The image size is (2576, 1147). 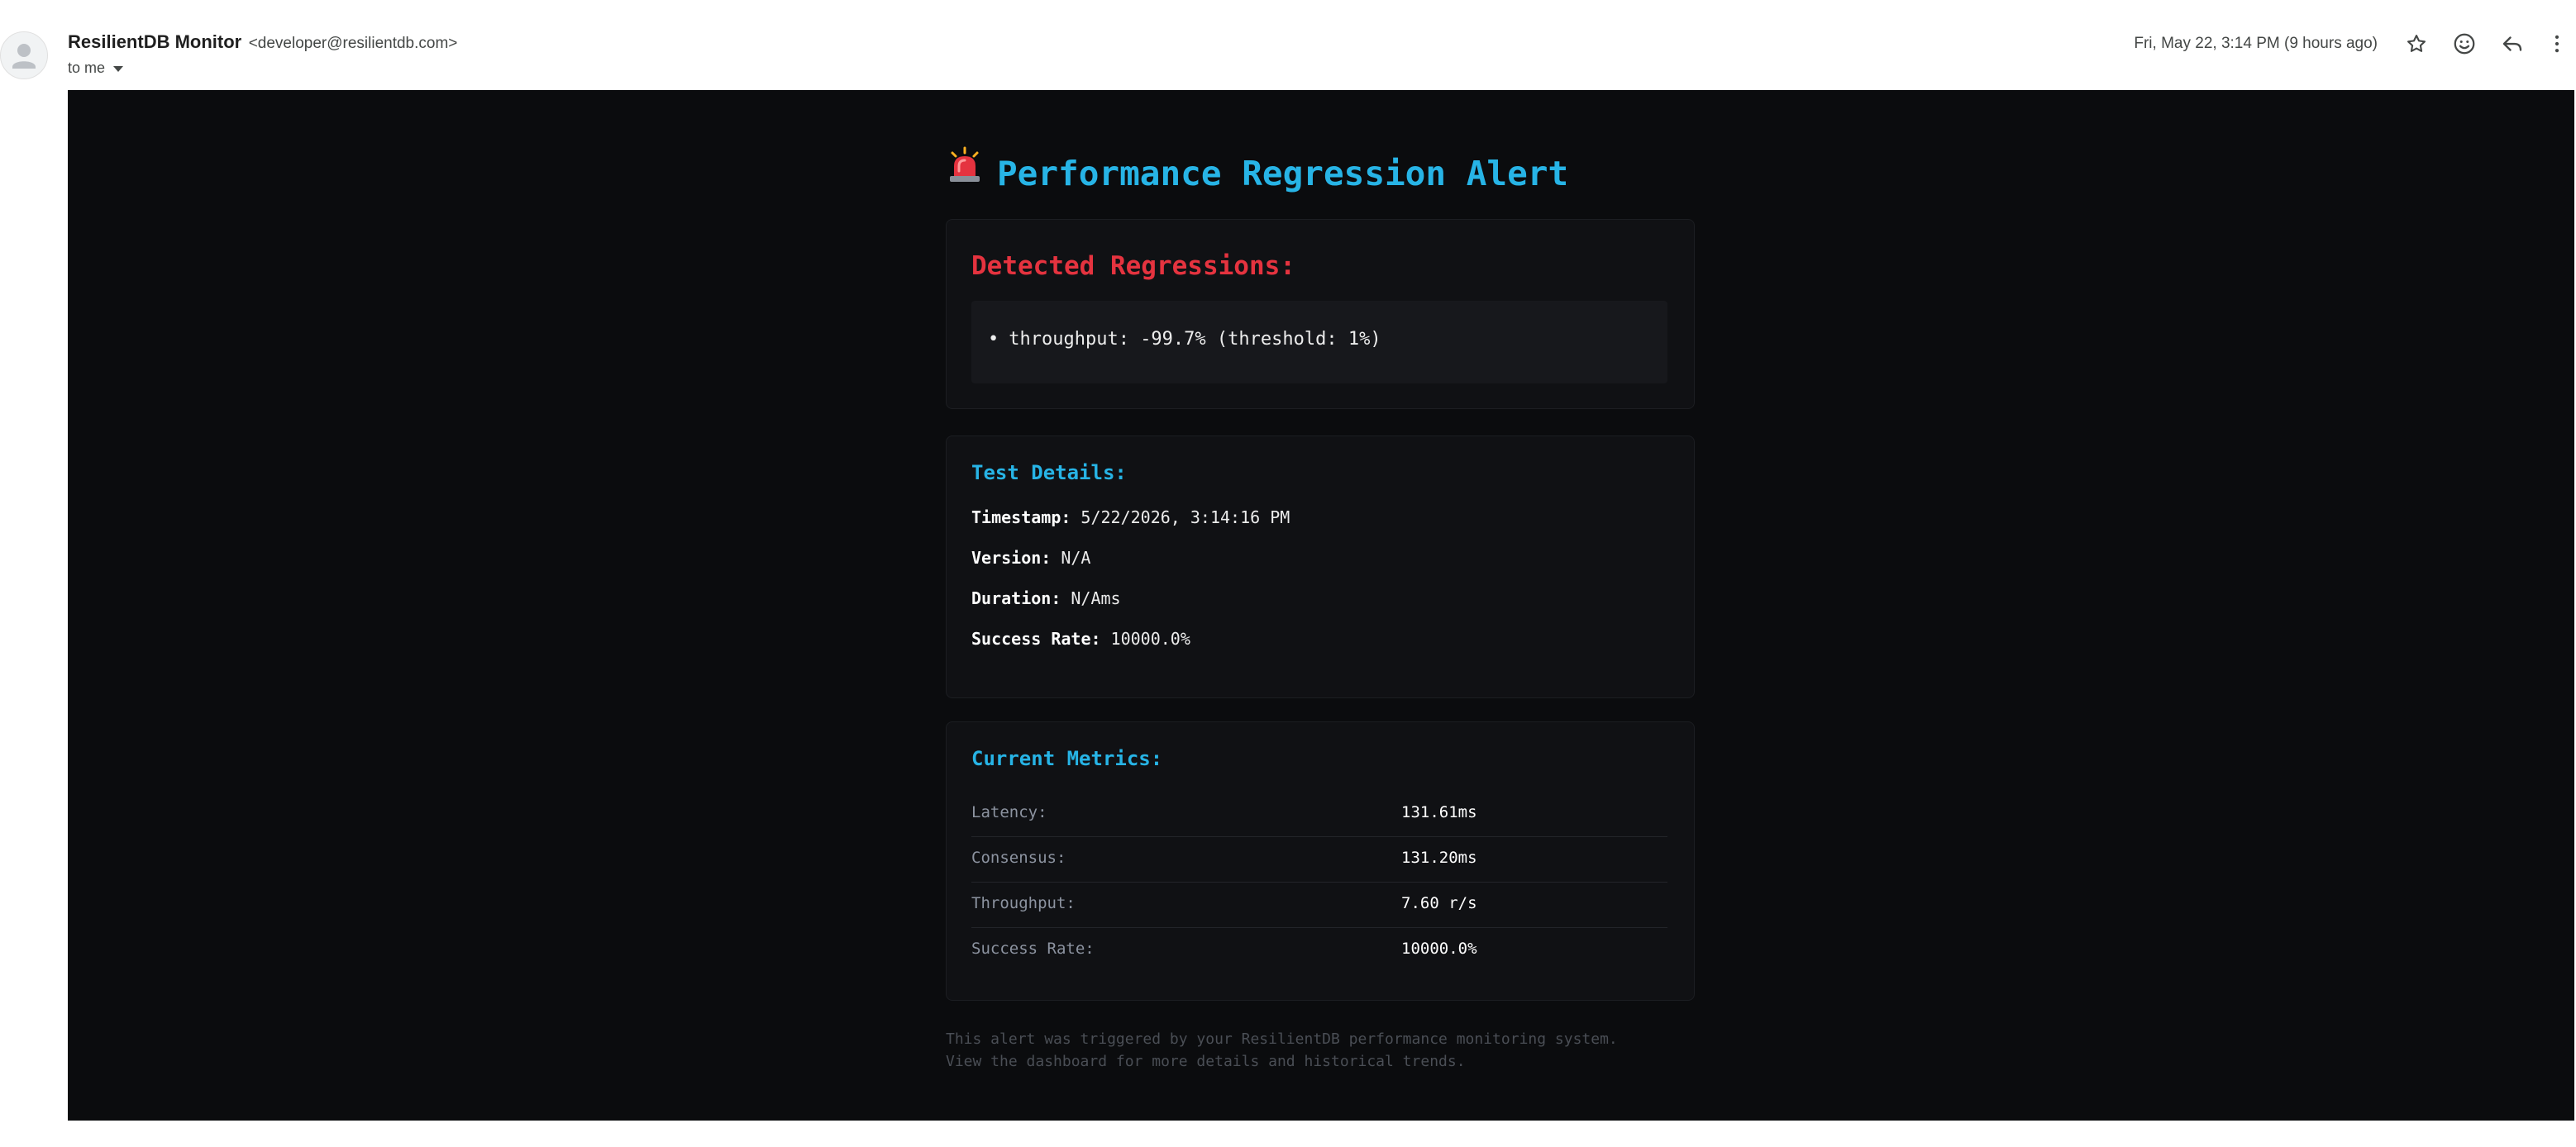 I want to click on metric-label: Throughput:, so click(x=1023, y=903).